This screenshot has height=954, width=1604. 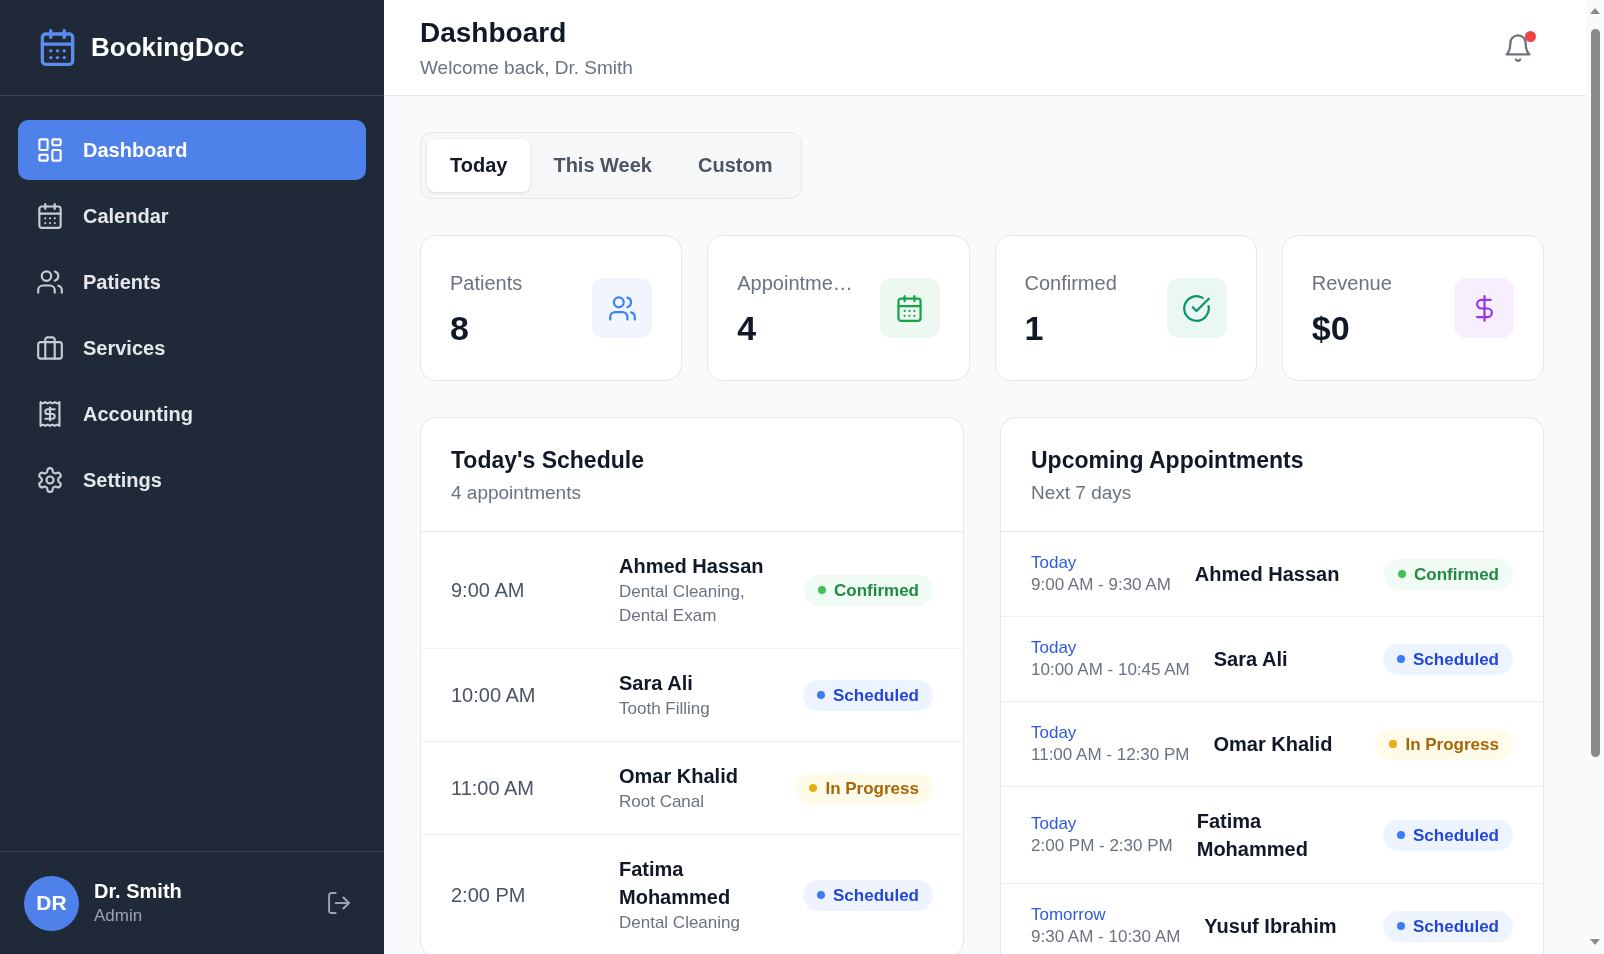 What do you see at coordinates (119, 916) in the screenshot?
I see `user-role: Admin` at bounding box center [119, 916].